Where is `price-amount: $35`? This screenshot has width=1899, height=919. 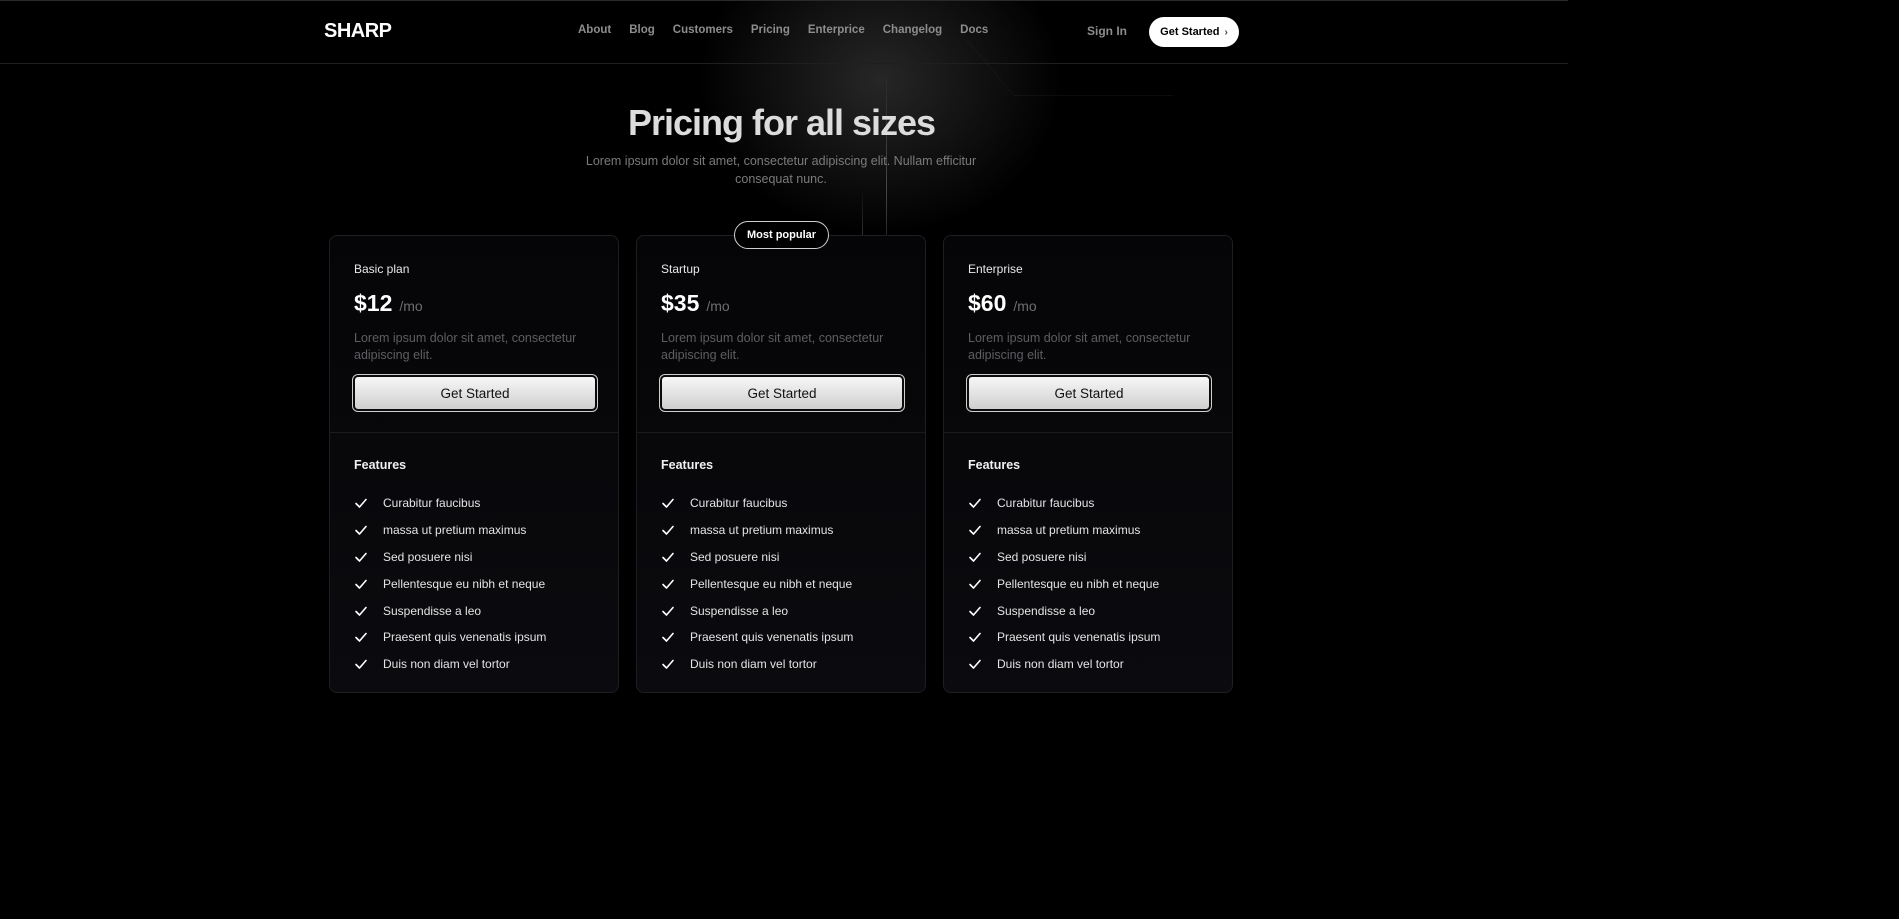 price-amount: $35 is located at coordinates (680, 303).